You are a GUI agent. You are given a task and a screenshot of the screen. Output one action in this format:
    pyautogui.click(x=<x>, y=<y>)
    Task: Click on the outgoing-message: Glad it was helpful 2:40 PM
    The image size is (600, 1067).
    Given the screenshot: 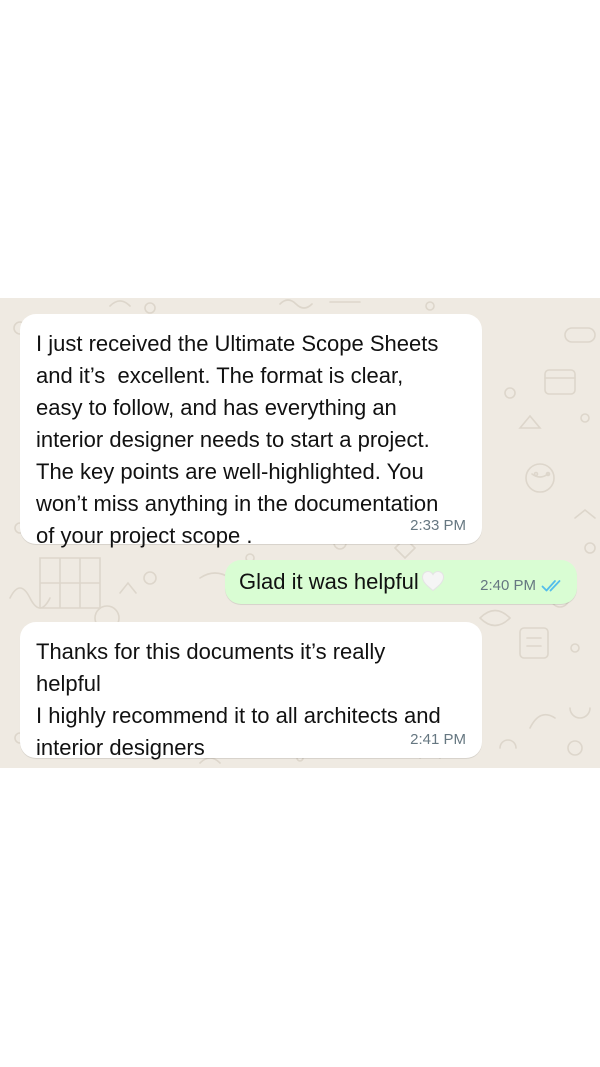 What is the action you would take?
    pyautogui.click(x=401, y=582)
    